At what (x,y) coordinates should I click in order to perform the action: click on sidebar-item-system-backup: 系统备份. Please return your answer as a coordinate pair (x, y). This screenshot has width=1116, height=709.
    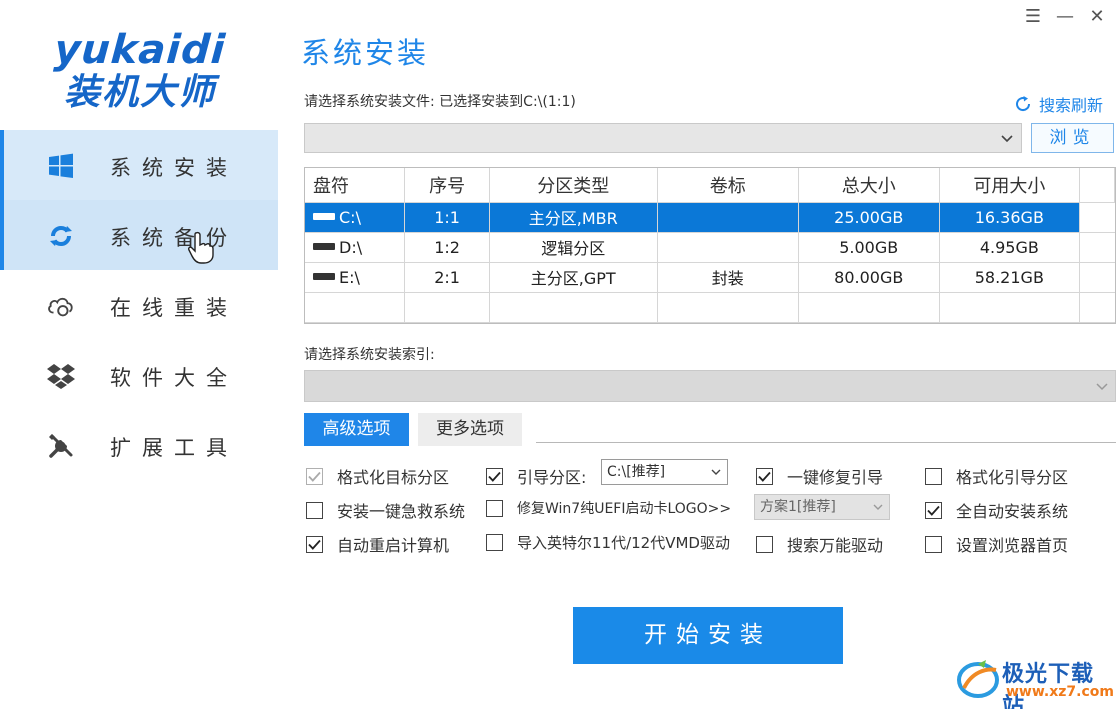
    Looking at the image, I should click on (139, 235).